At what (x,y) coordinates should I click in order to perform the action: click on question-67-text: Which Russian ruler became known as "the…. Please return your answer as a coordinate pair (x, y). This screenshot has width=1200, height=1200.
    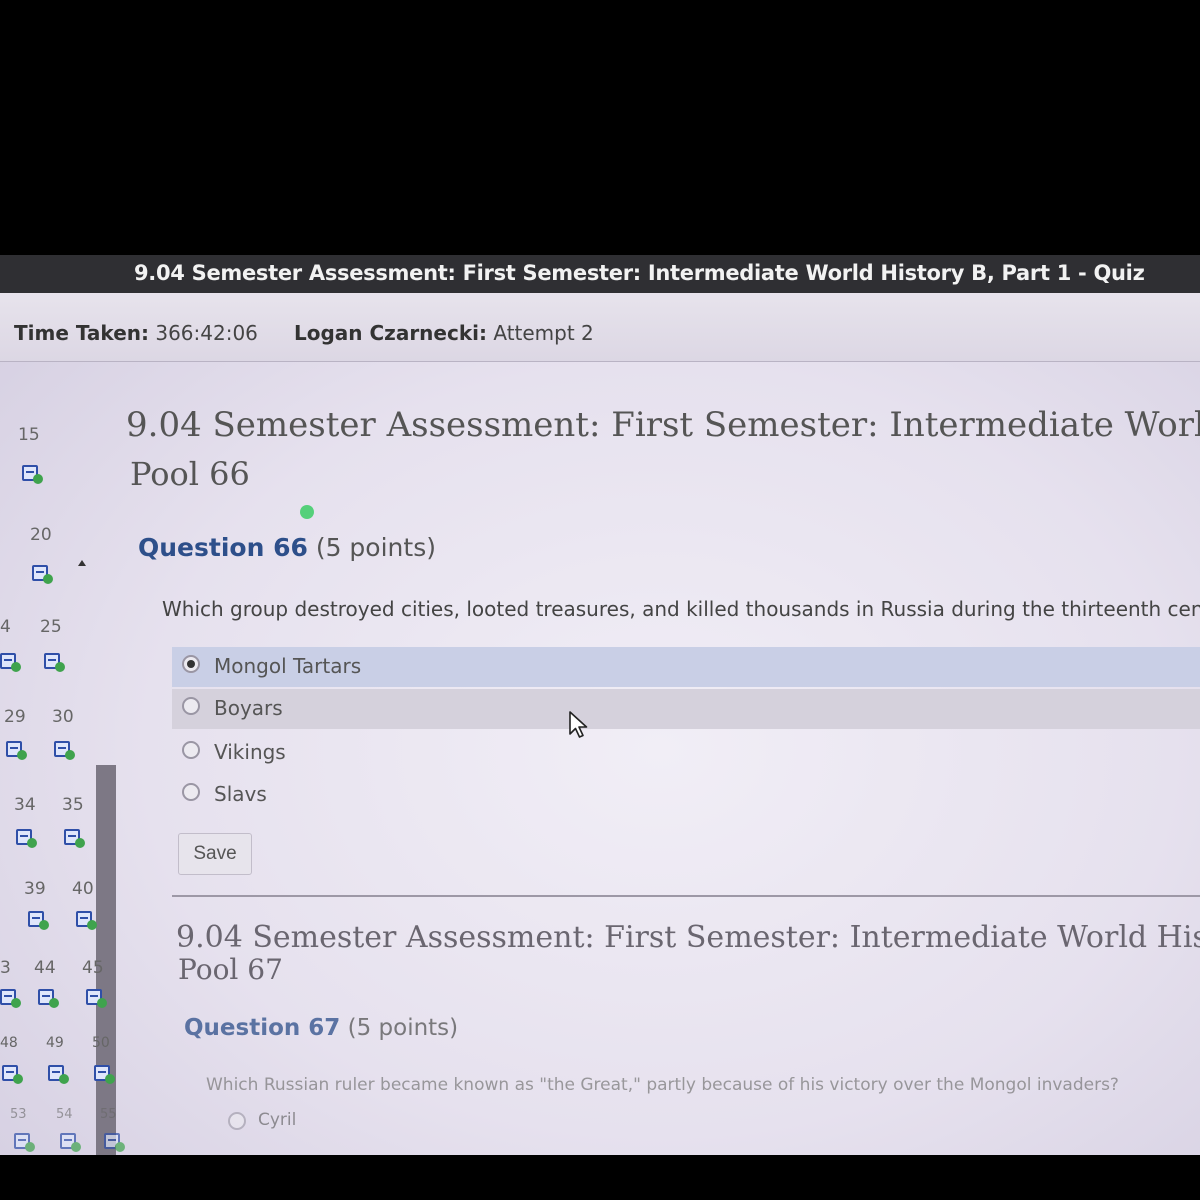
    Looking at the image, I should click on (662, 1085).